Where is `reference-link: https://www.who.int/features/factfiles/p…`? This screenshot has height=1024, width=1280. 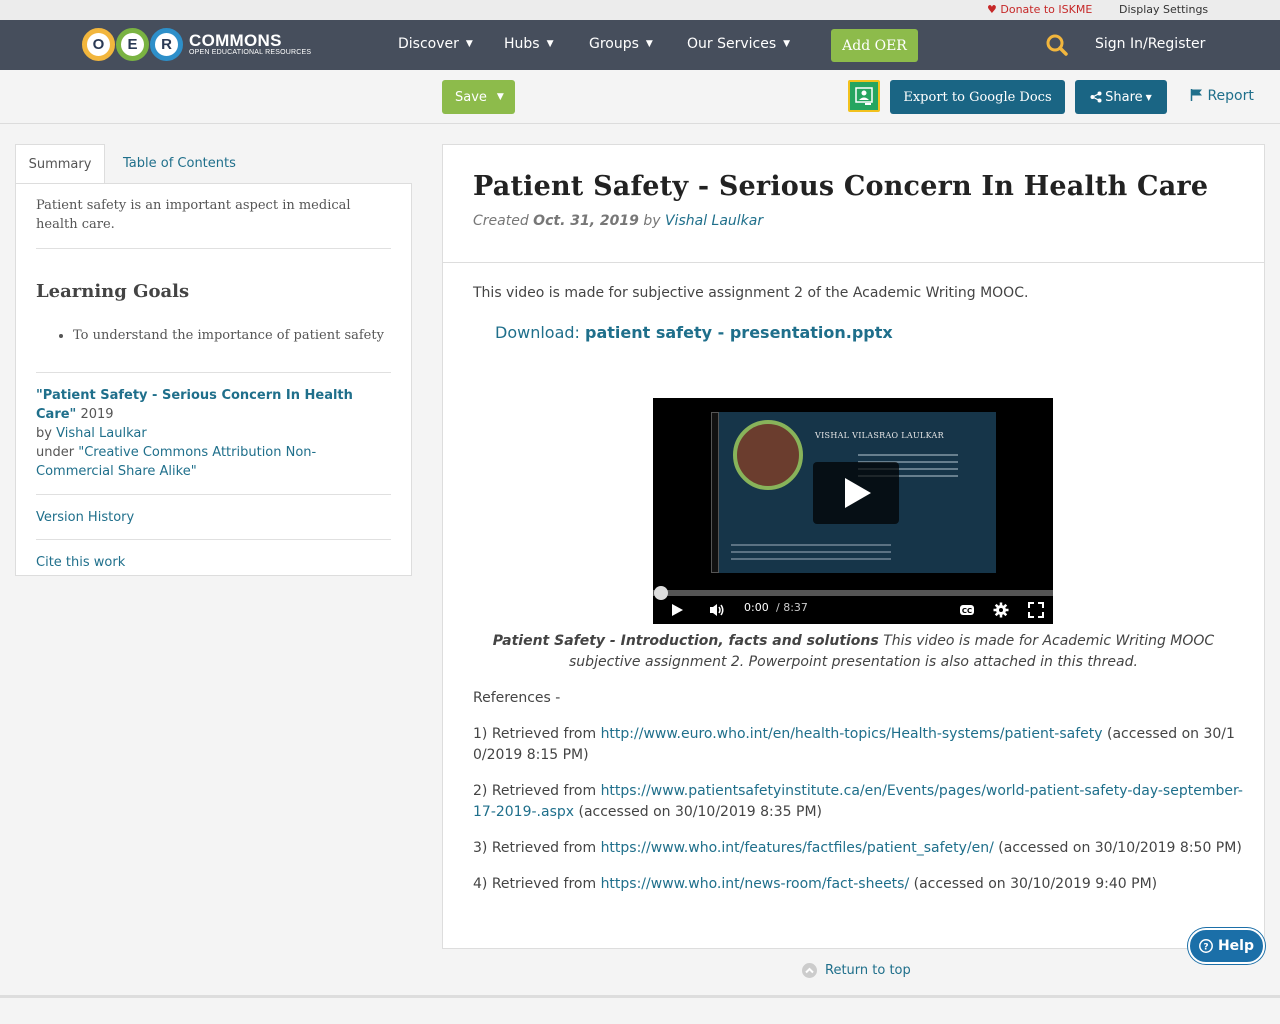
reference-link: https://www.who.int/features/factfiles/p… is located at coordinates (797, 848).